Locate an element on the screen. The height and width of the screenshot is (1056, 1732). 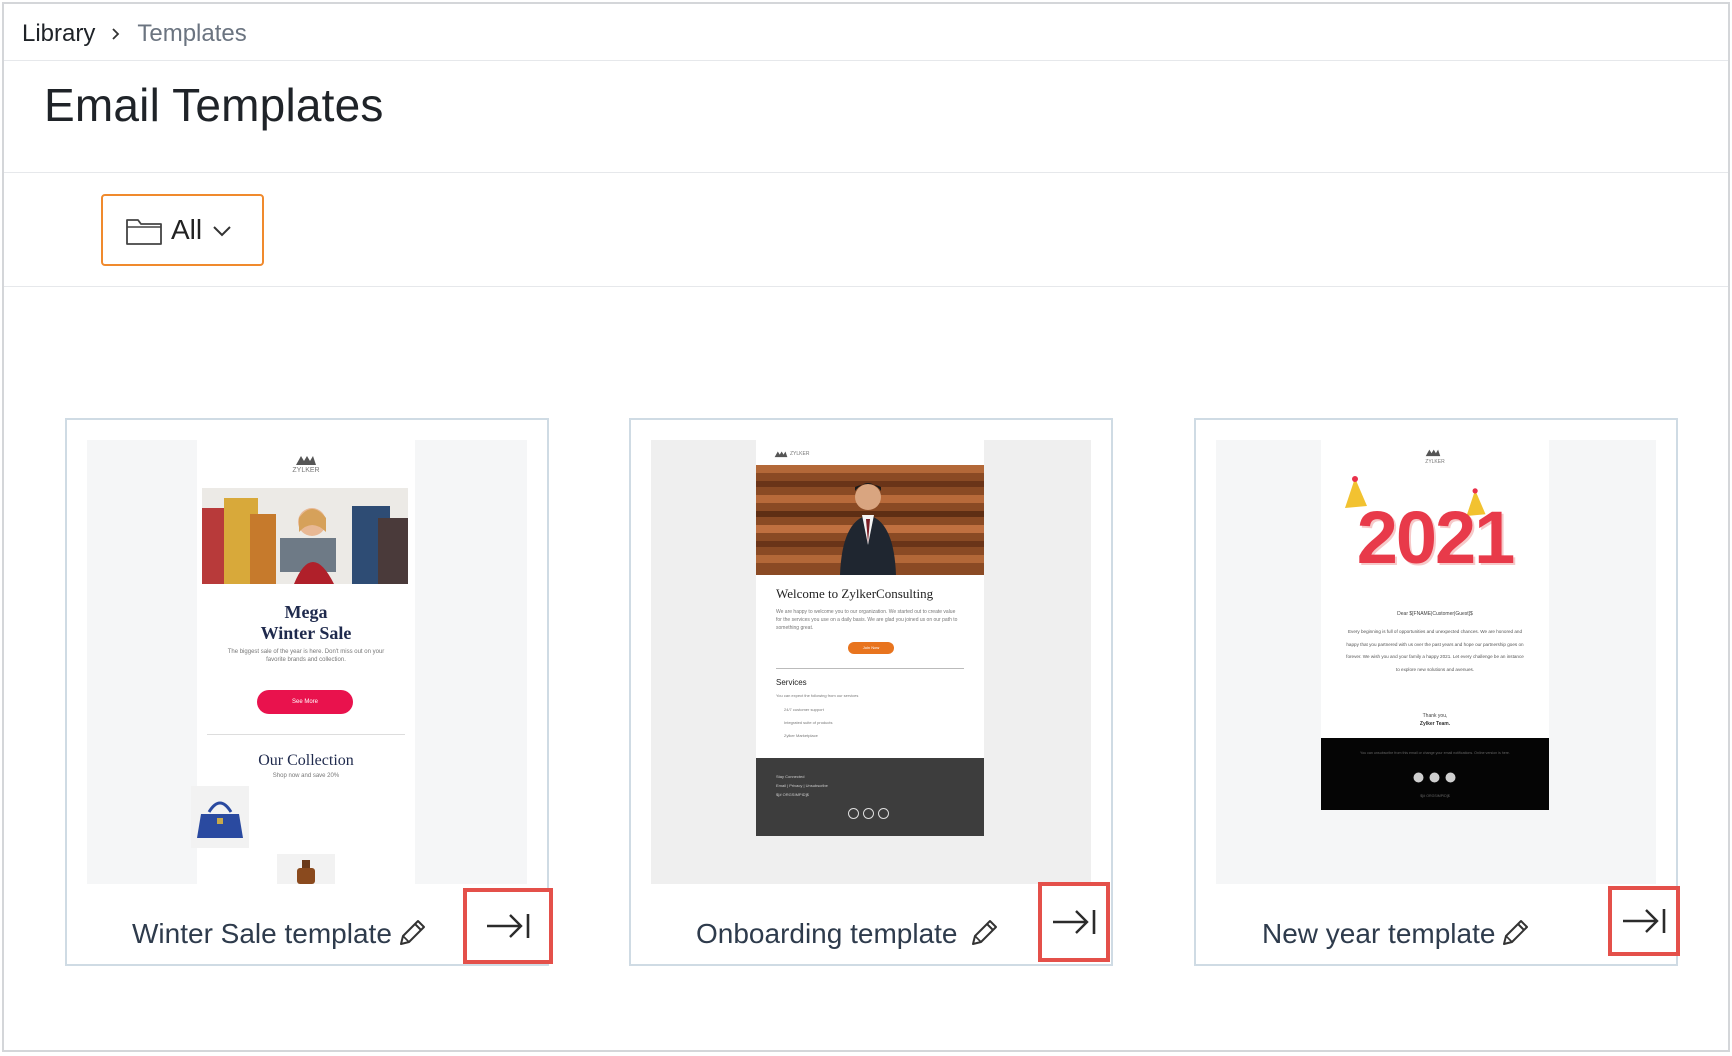
preview-cta-button: See More is located at coordinates (305, 702).